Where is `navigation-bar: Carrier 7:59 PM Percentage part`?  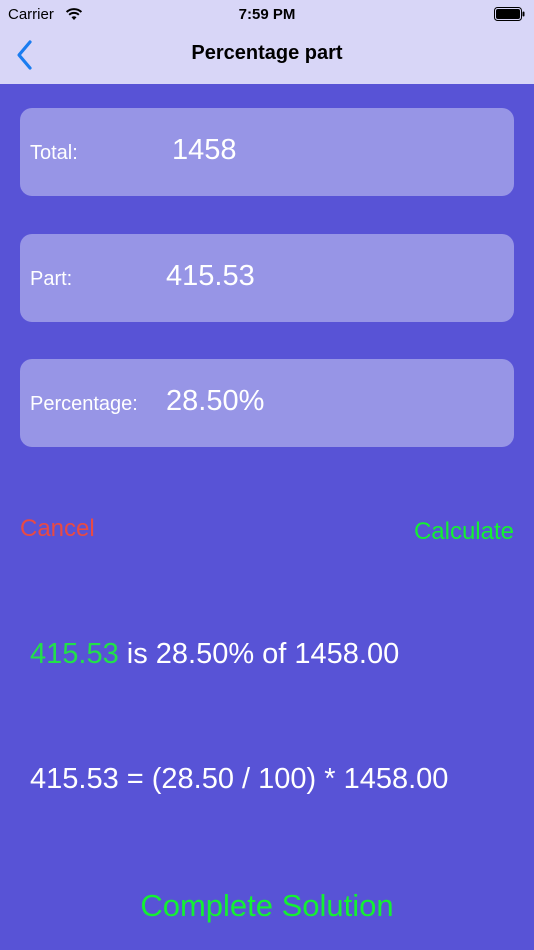 navigation-bar: Carrier 7:59 PM Percentage part is located at coordinates (267, 42).